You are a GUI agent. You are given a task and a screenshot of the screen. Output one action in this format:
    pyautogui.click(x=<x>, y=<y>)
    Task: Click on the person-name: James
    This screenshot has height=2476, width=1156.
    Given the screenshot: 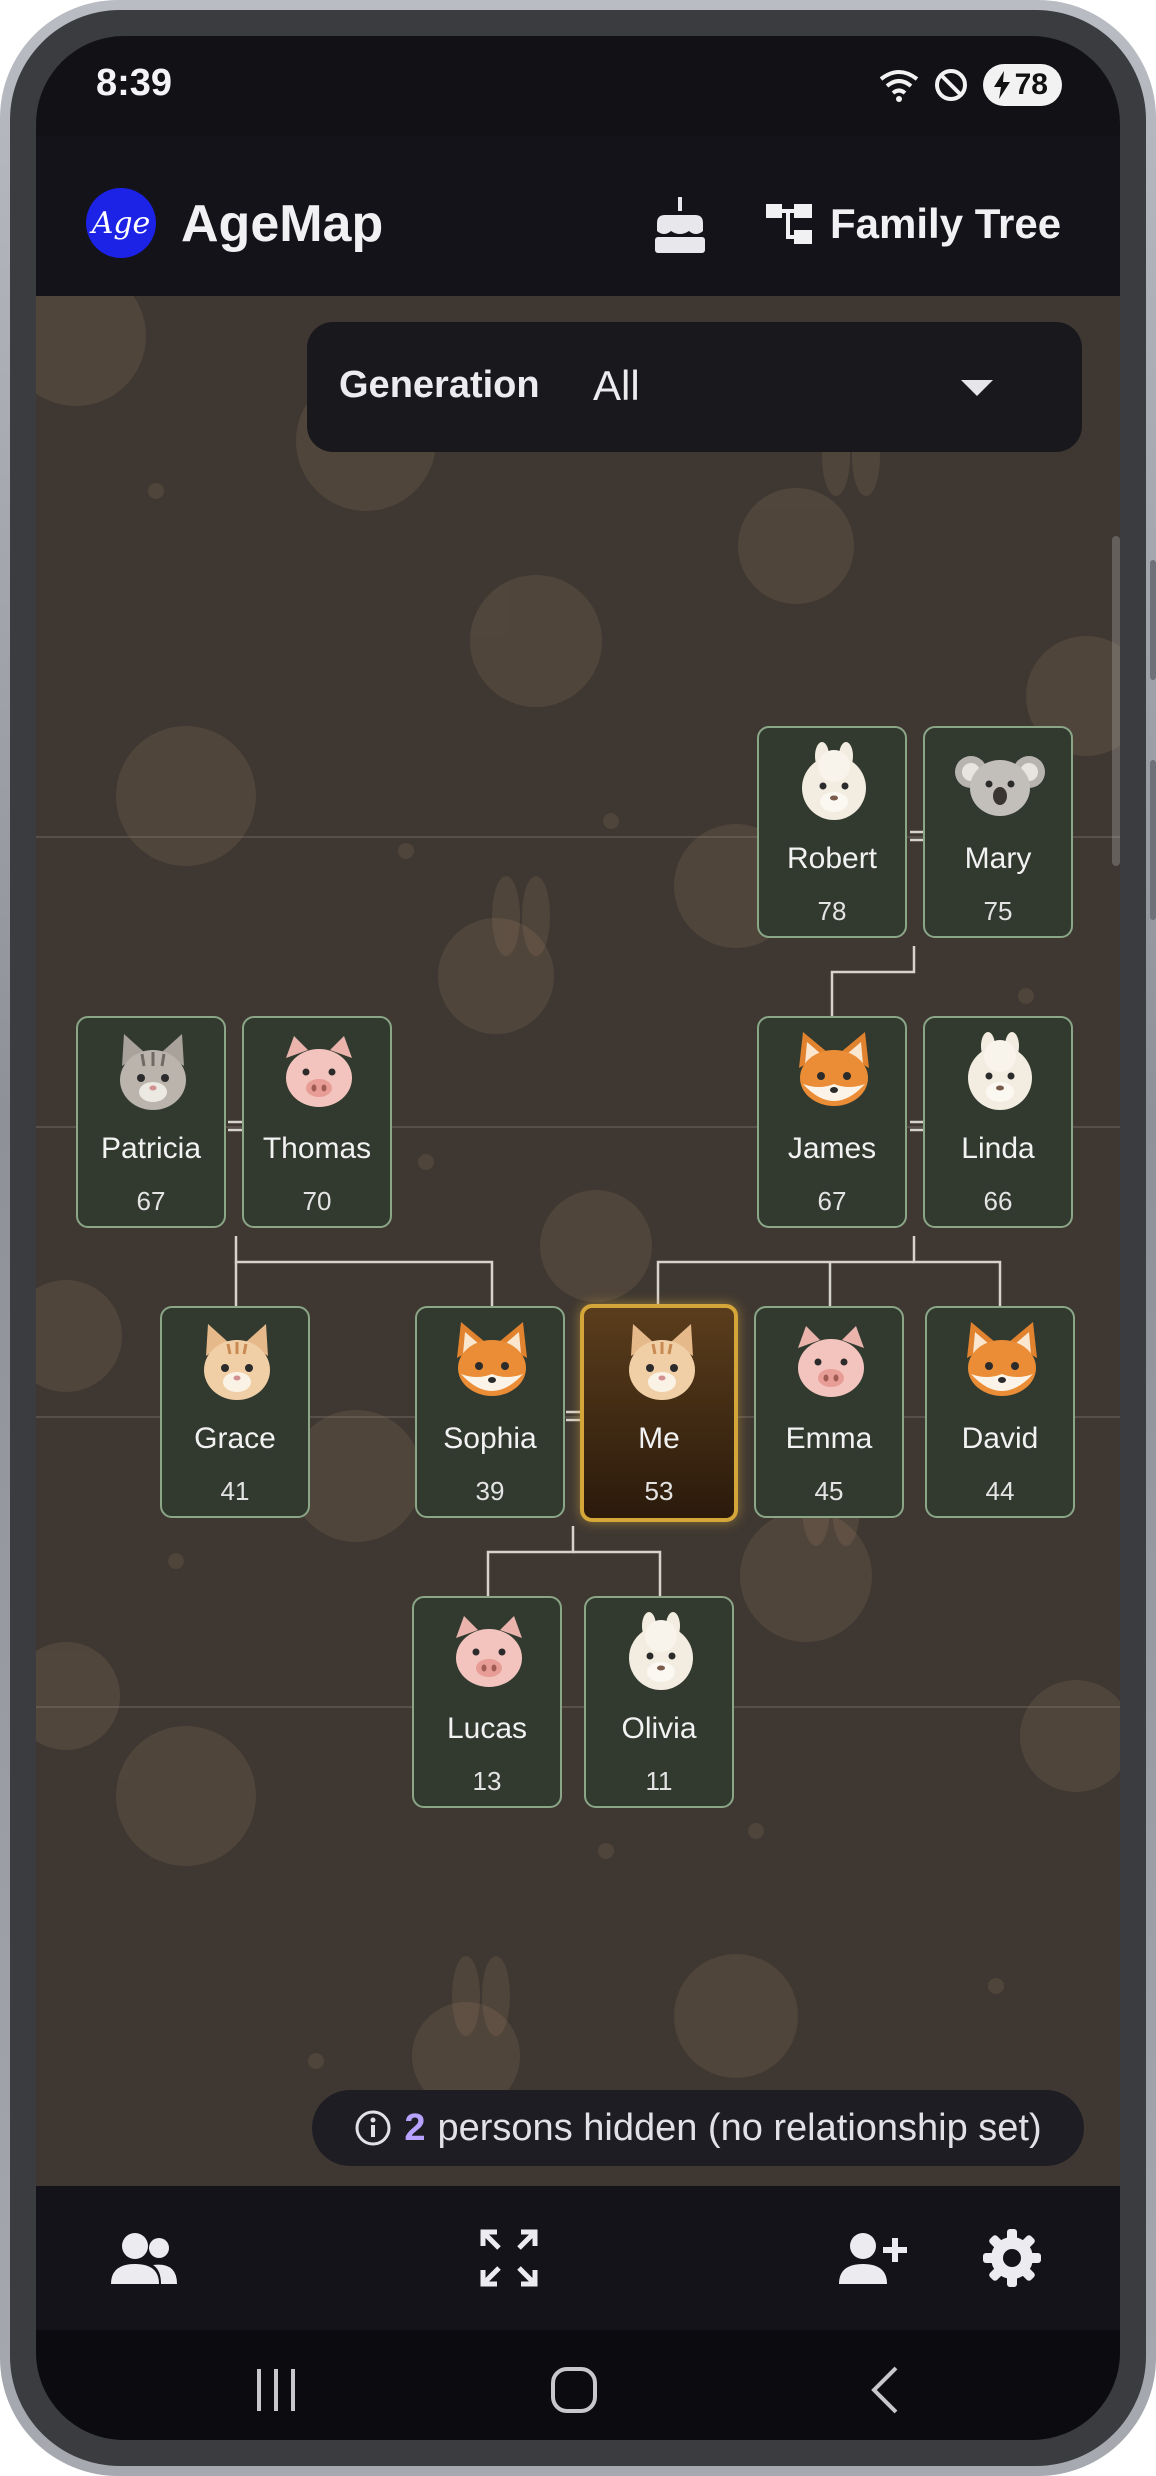 What is the action you would take?
    pyautogui.click(x=832, y=1148)
    